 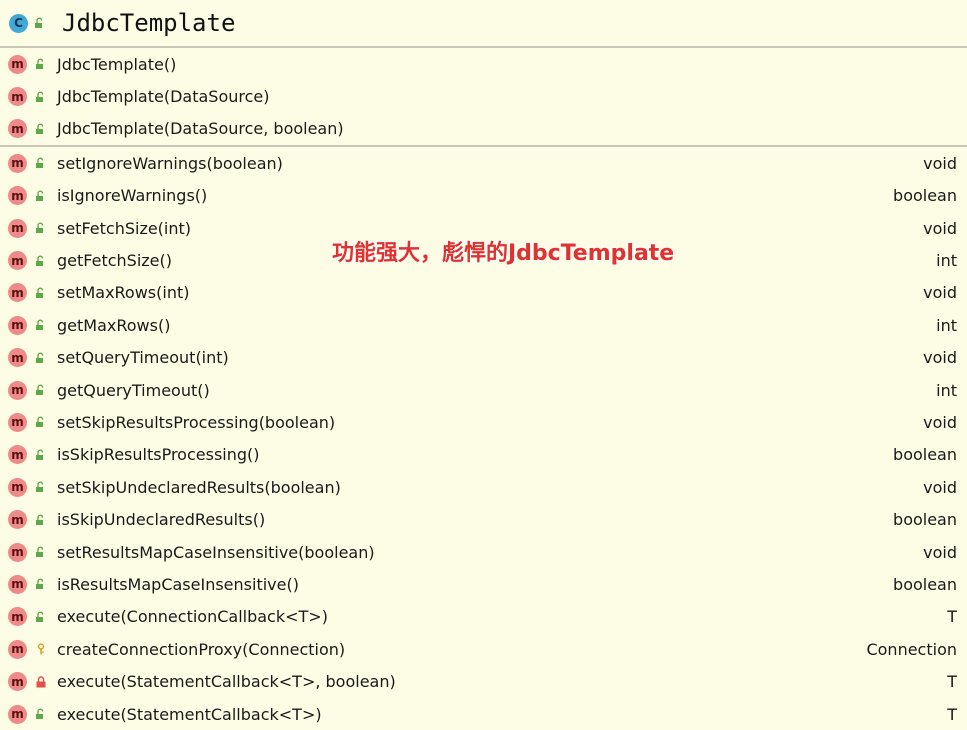 I want to click on public-unlock-icon, so click(x=40, y=23).